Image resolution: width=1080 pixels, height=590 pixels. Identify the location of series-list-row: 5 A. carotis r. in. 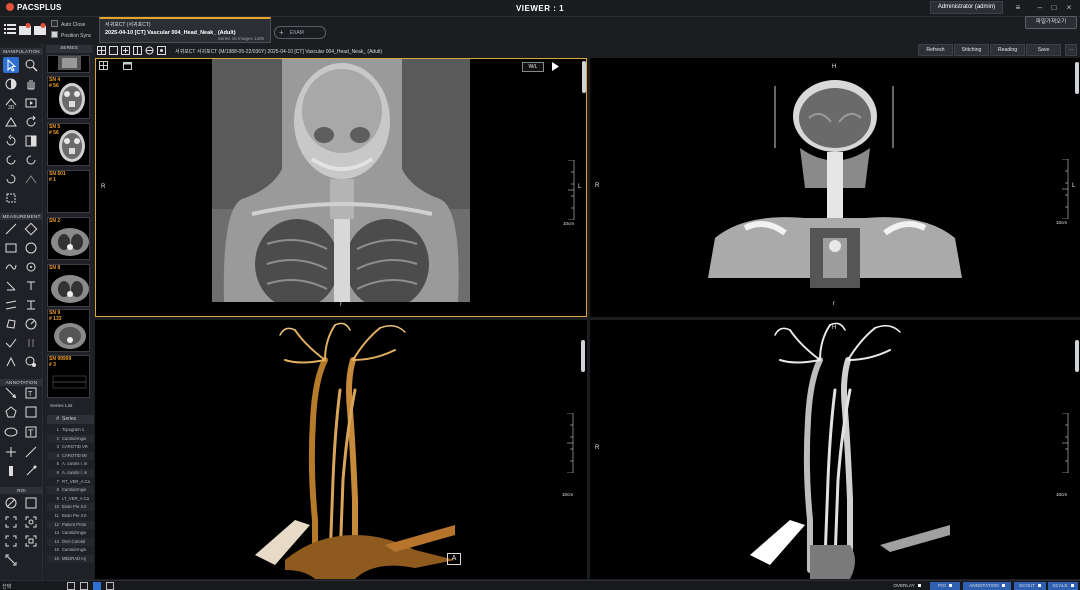
(70, 464).